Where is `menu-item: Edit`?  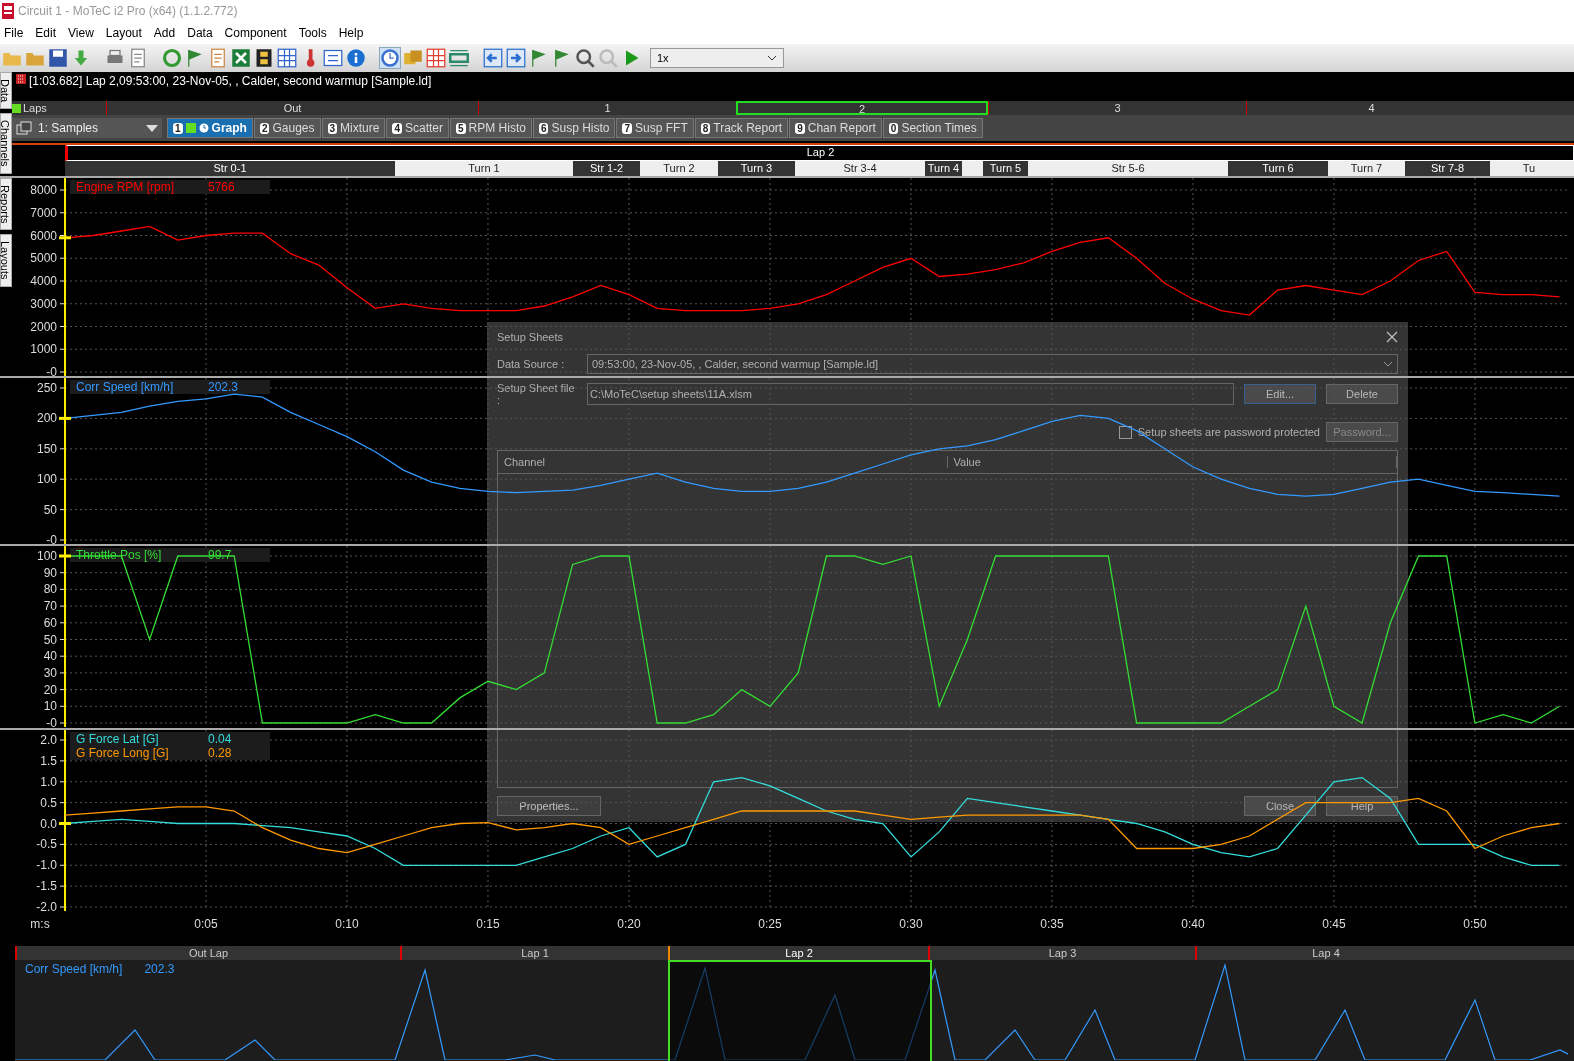
menu-item: Edit is located at coordinates (48, 33).